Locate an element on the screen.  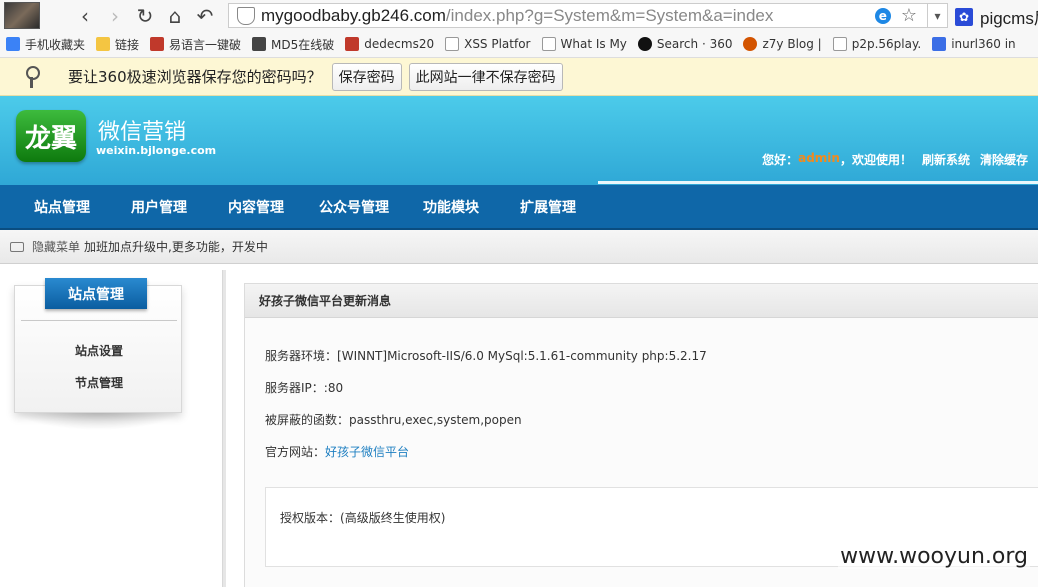
sidebar-item-site-settings: 站点设置 is located at coordinates (99, 350).